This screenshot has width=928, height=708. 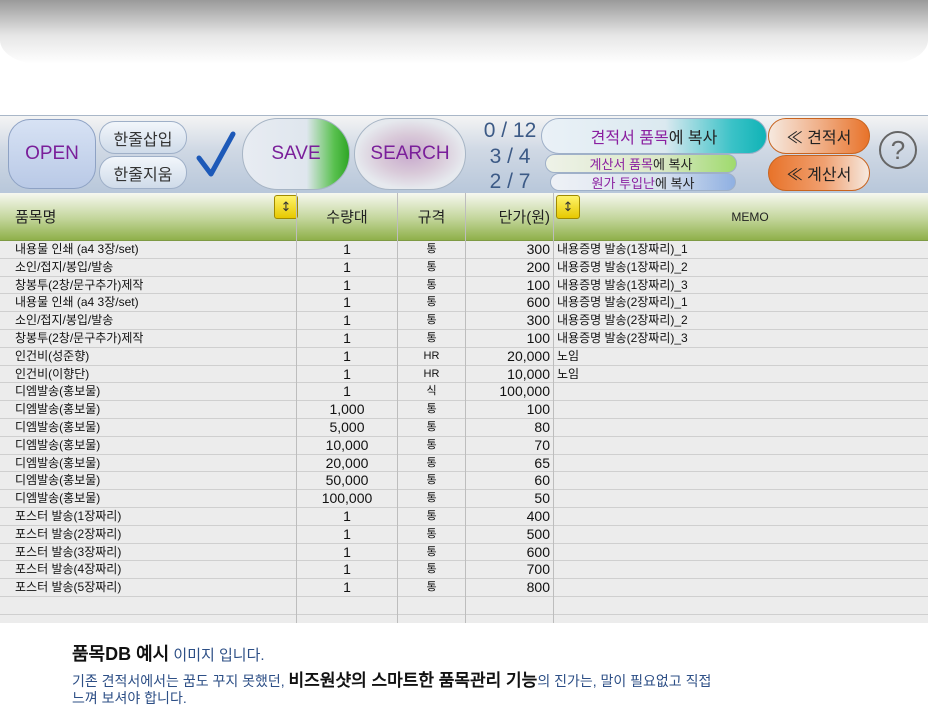 I want to click on cell-qty: 50,000, so click(x=347, y=481).